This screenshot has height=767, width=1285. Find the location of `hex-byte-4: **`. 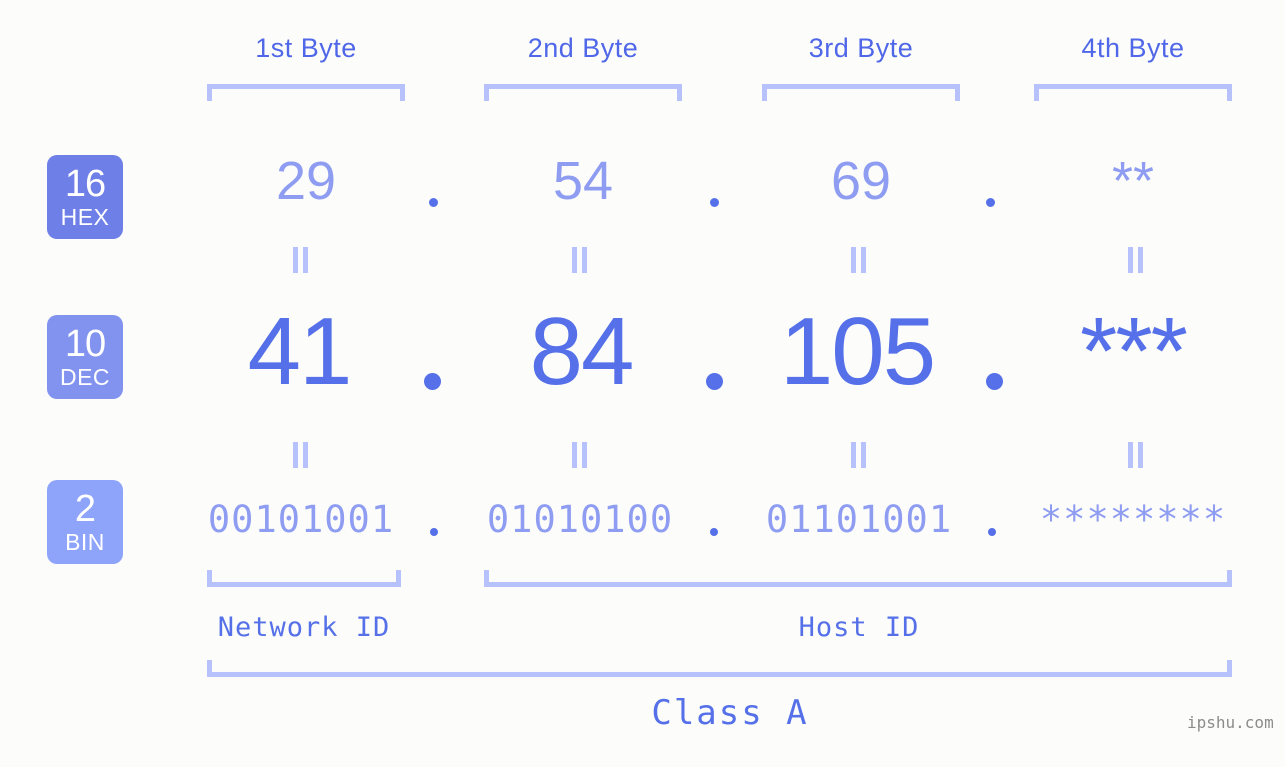

hex-byte-4: ** is located at coordinates (1133, 181).